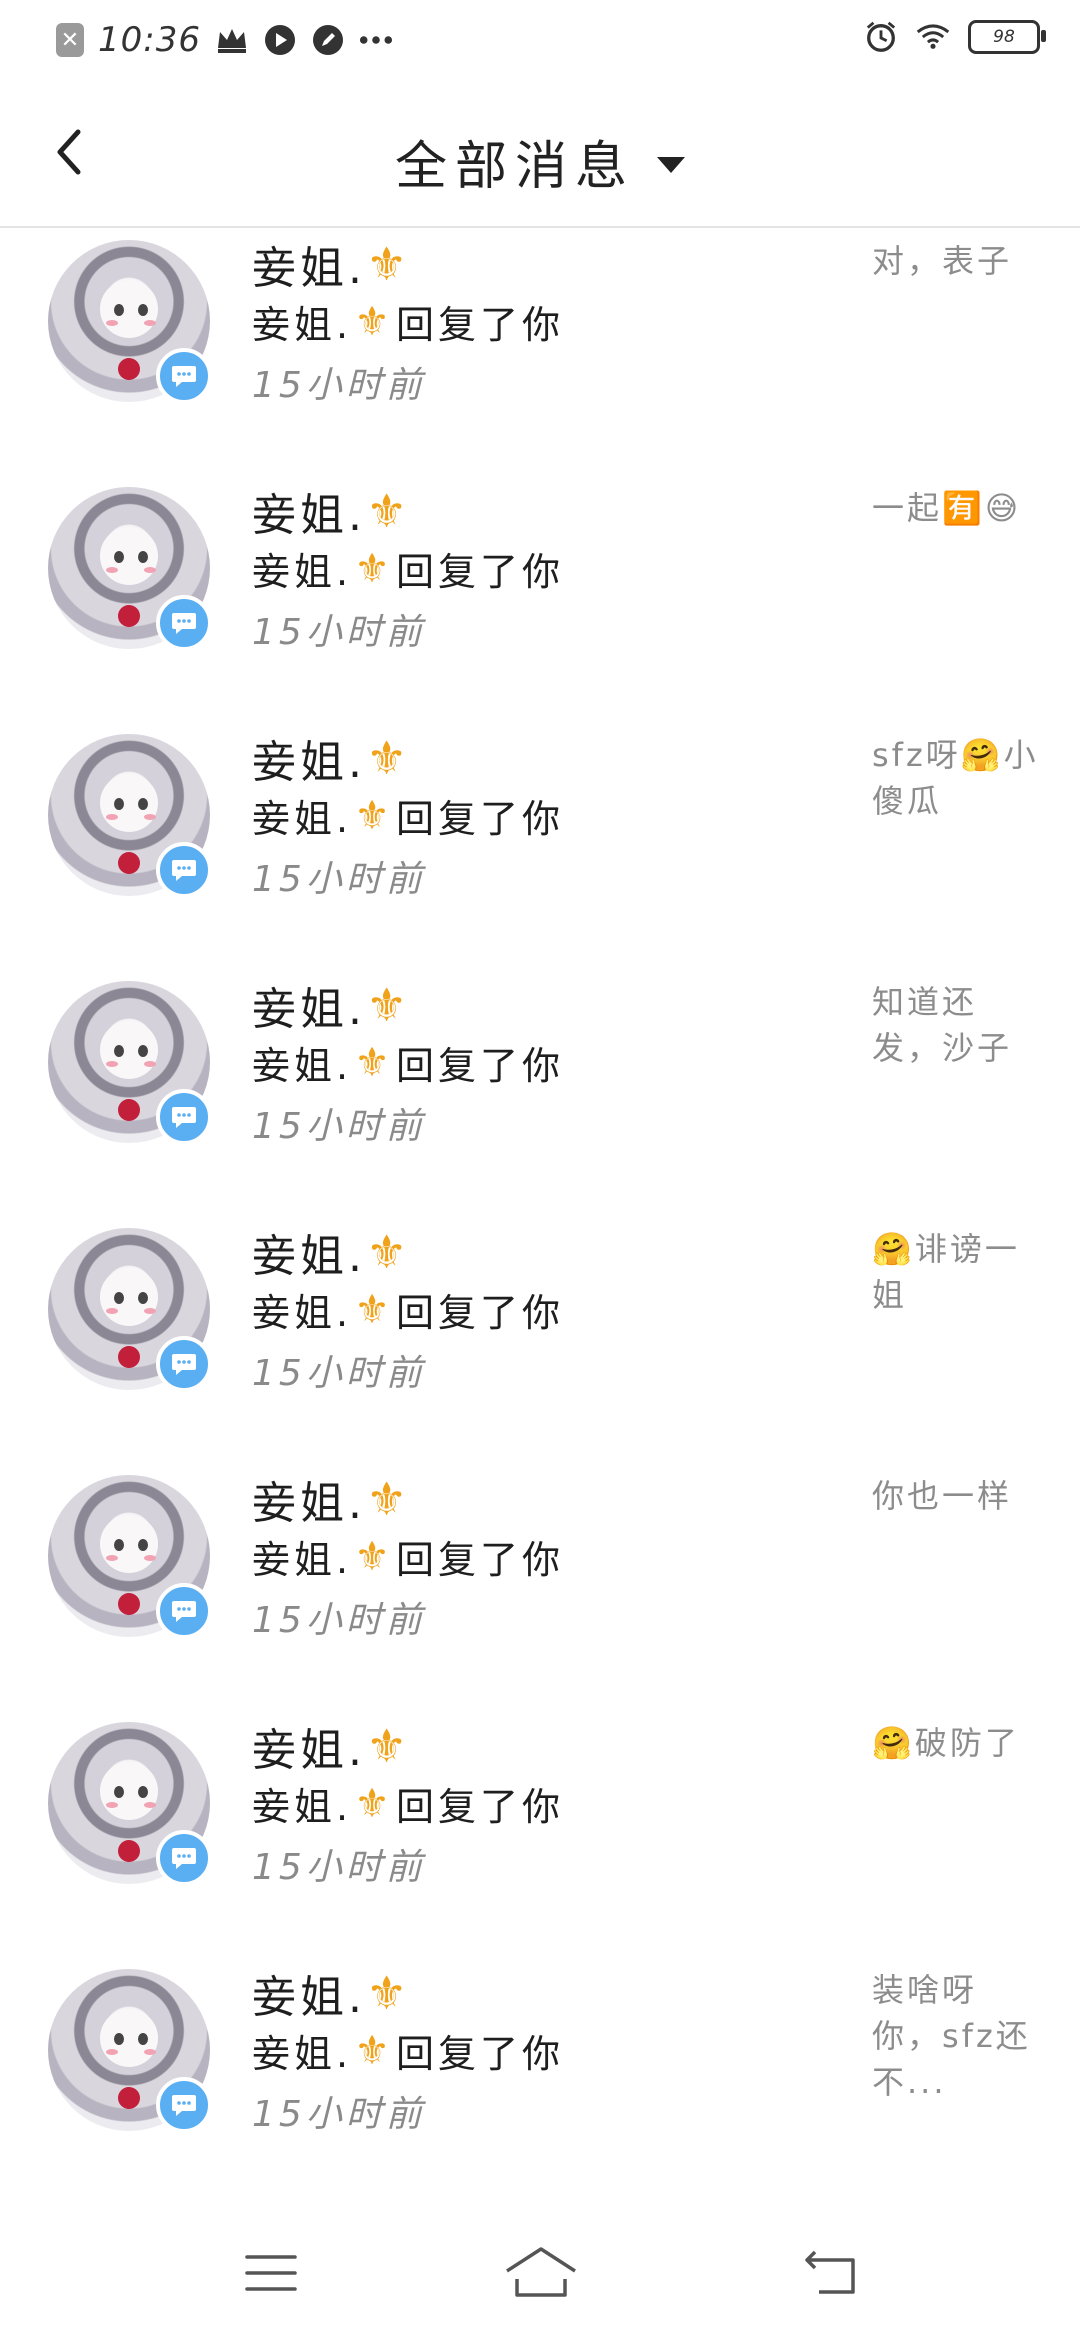  What do you see at coordinates (958, 778) in the screenshot?
I see `message-preview: sfz呀🤗小傻瓜` at bounding box center [958, 778].